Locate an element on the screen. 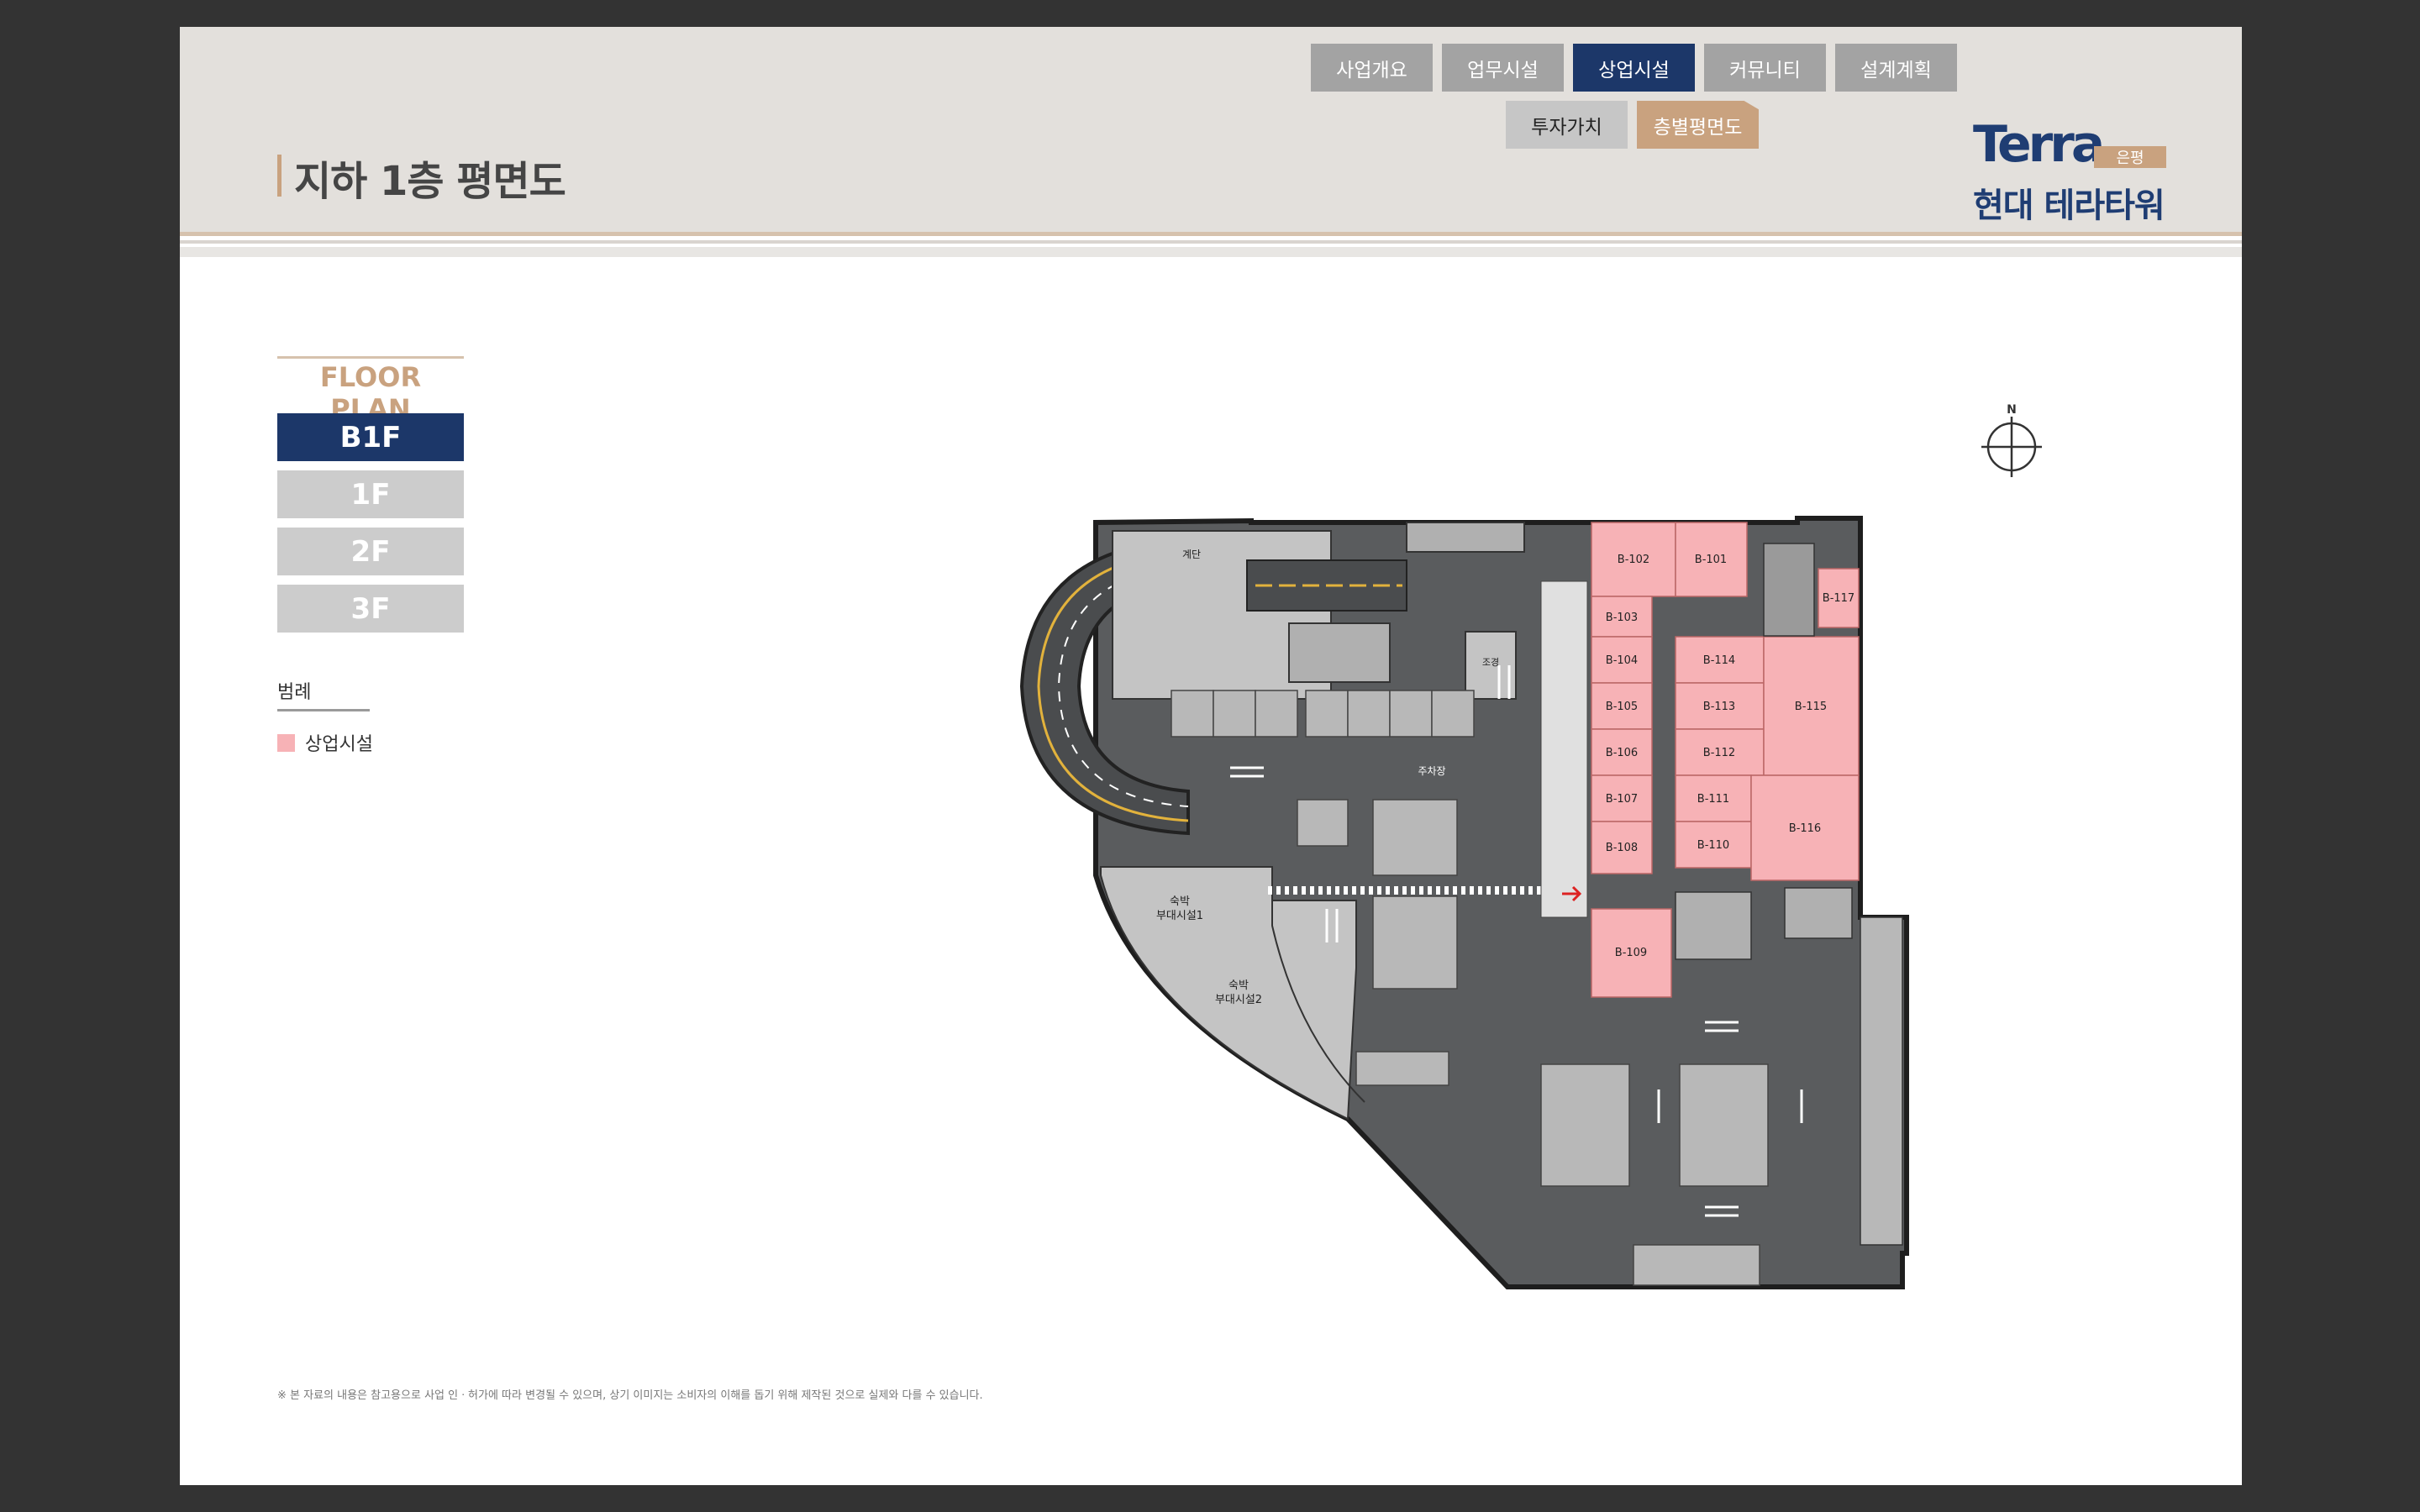 Image resolution: width=2420 pixels, height=1512 pixels. unit-label: B-109 is located at coordinates (1631, 953).